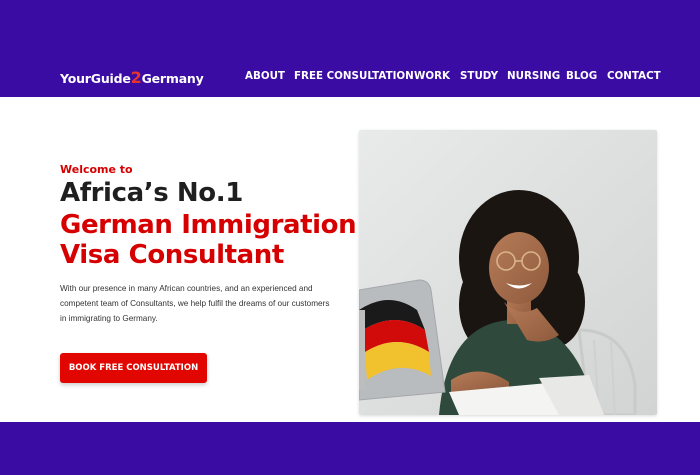 The image size is (700, 475). Describe the element at coordinates (479, 76) in the screenshot. I see `nav-item-study: STUDY` at that location.